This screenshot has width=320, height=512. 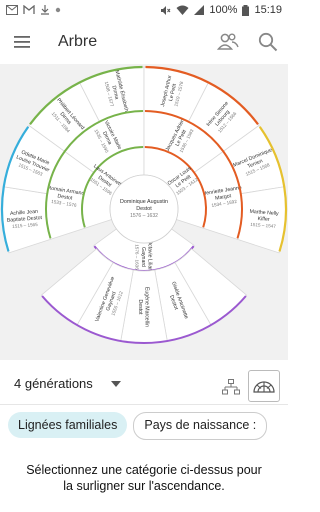 I want to click on fan-view-button, so click(x=264, y=386).